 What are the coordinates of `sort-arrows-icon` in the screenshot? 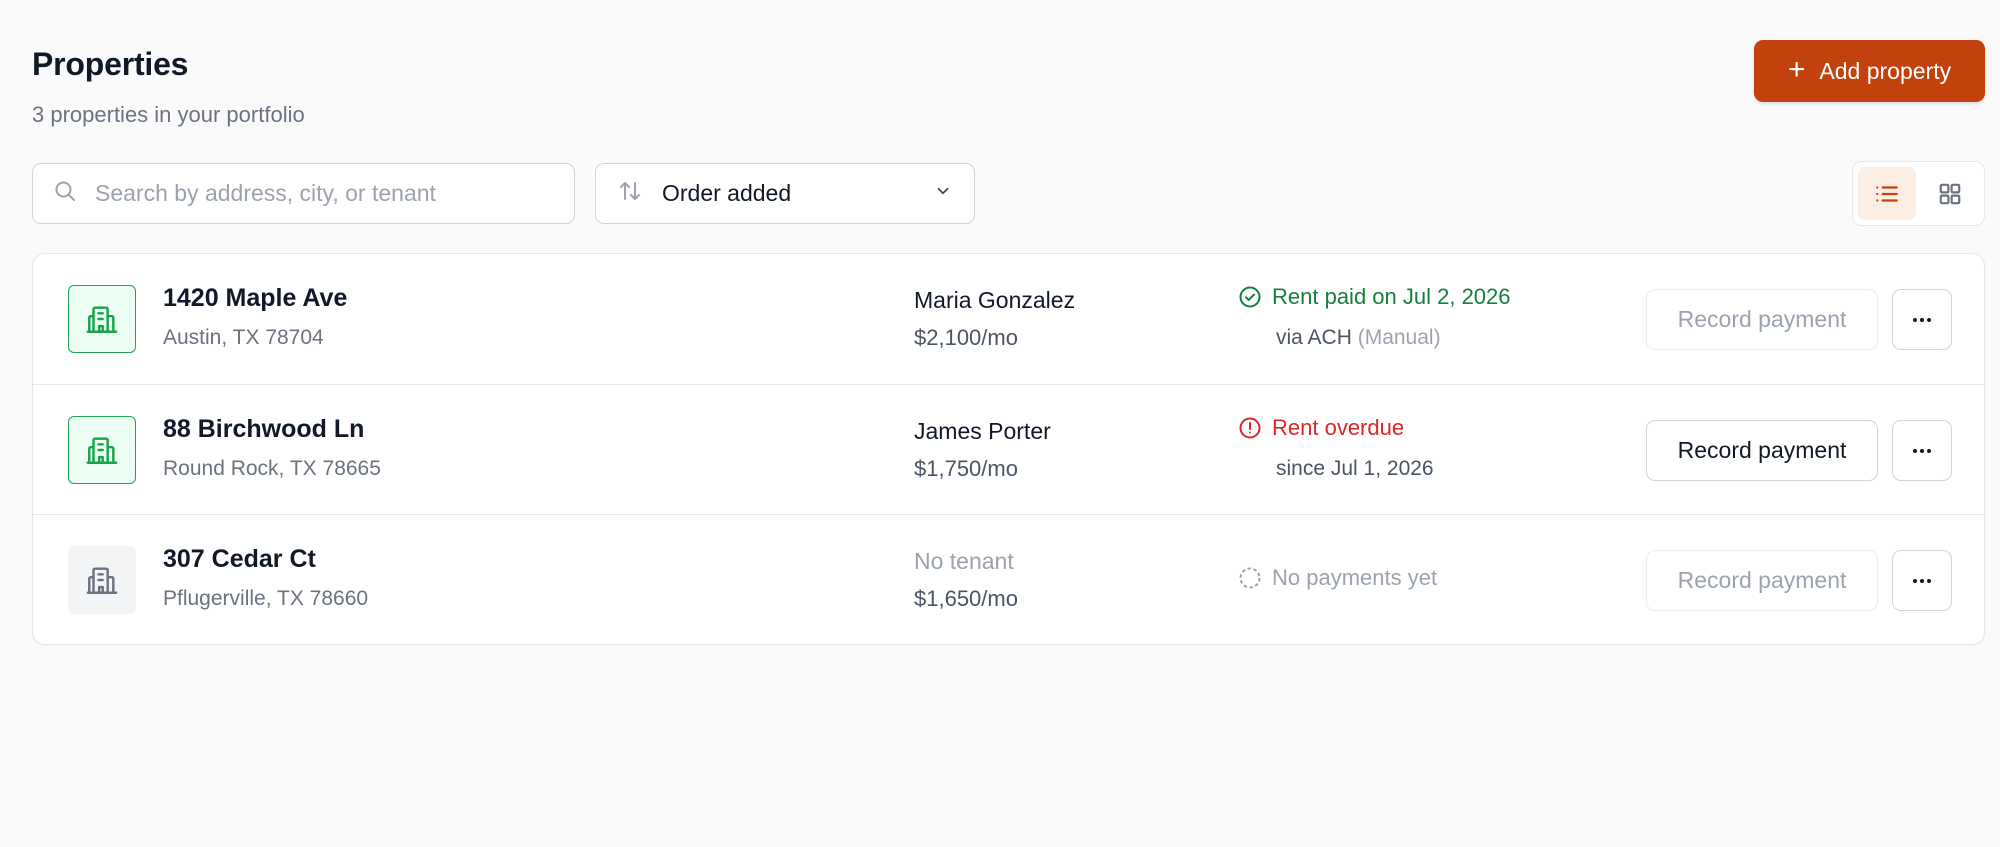 It's located at (630, 193).